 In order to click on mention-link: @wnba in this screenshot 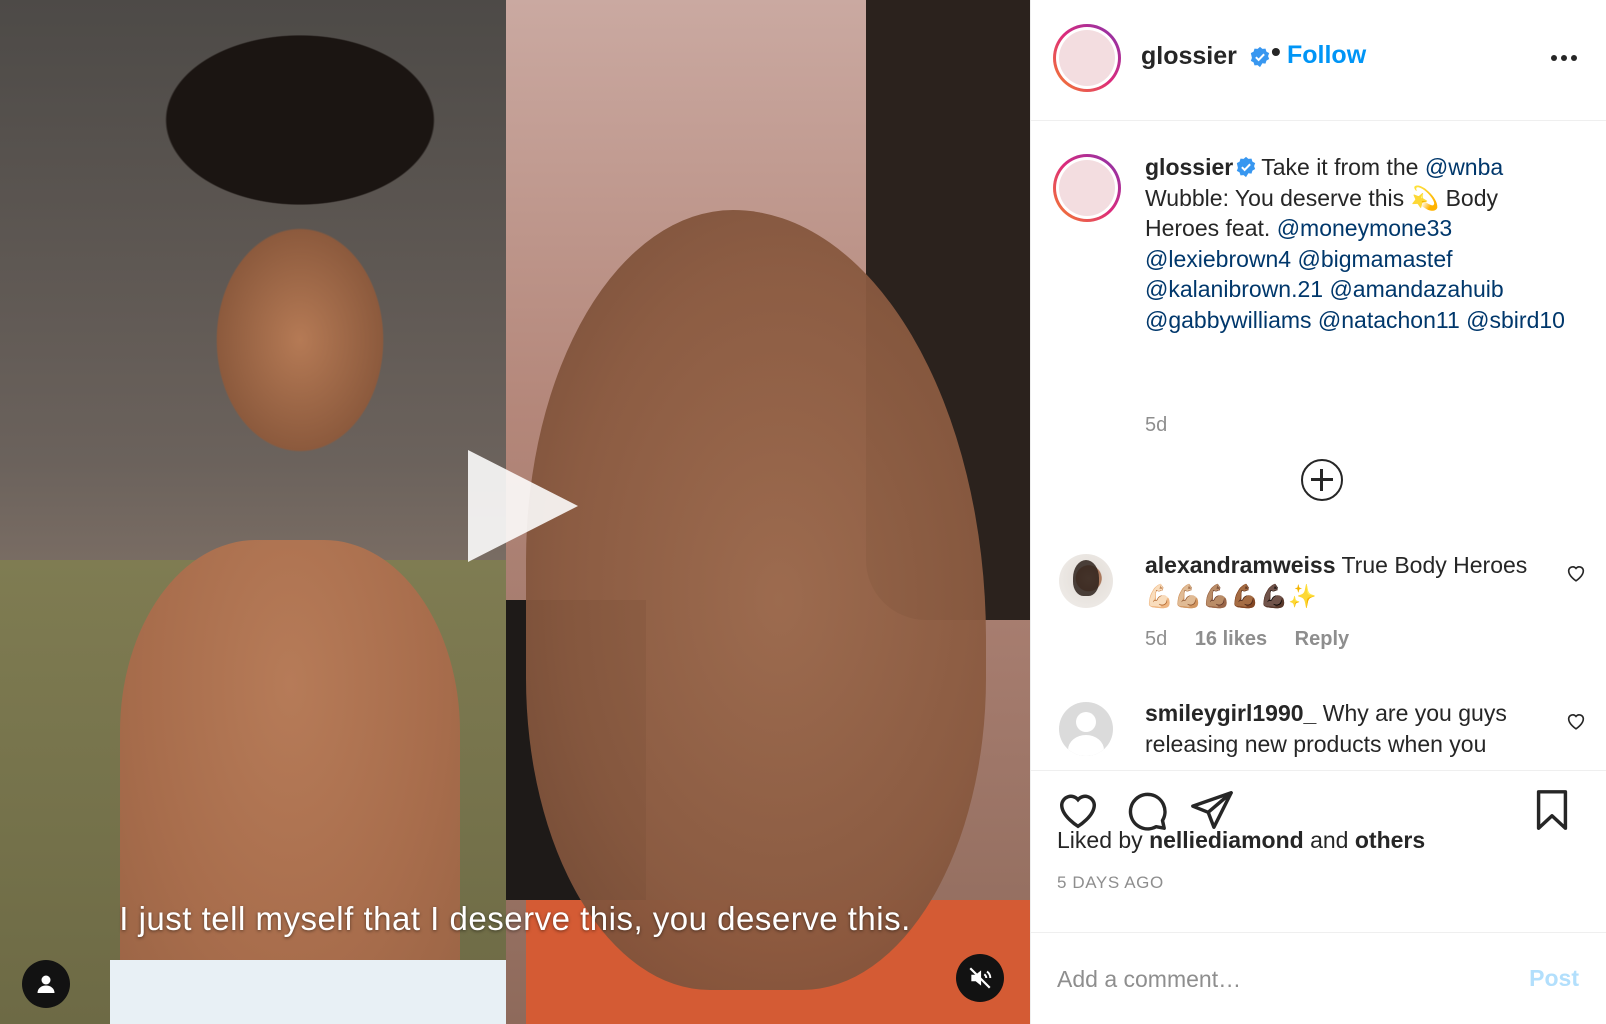, I will do `click(1464, 167)`.